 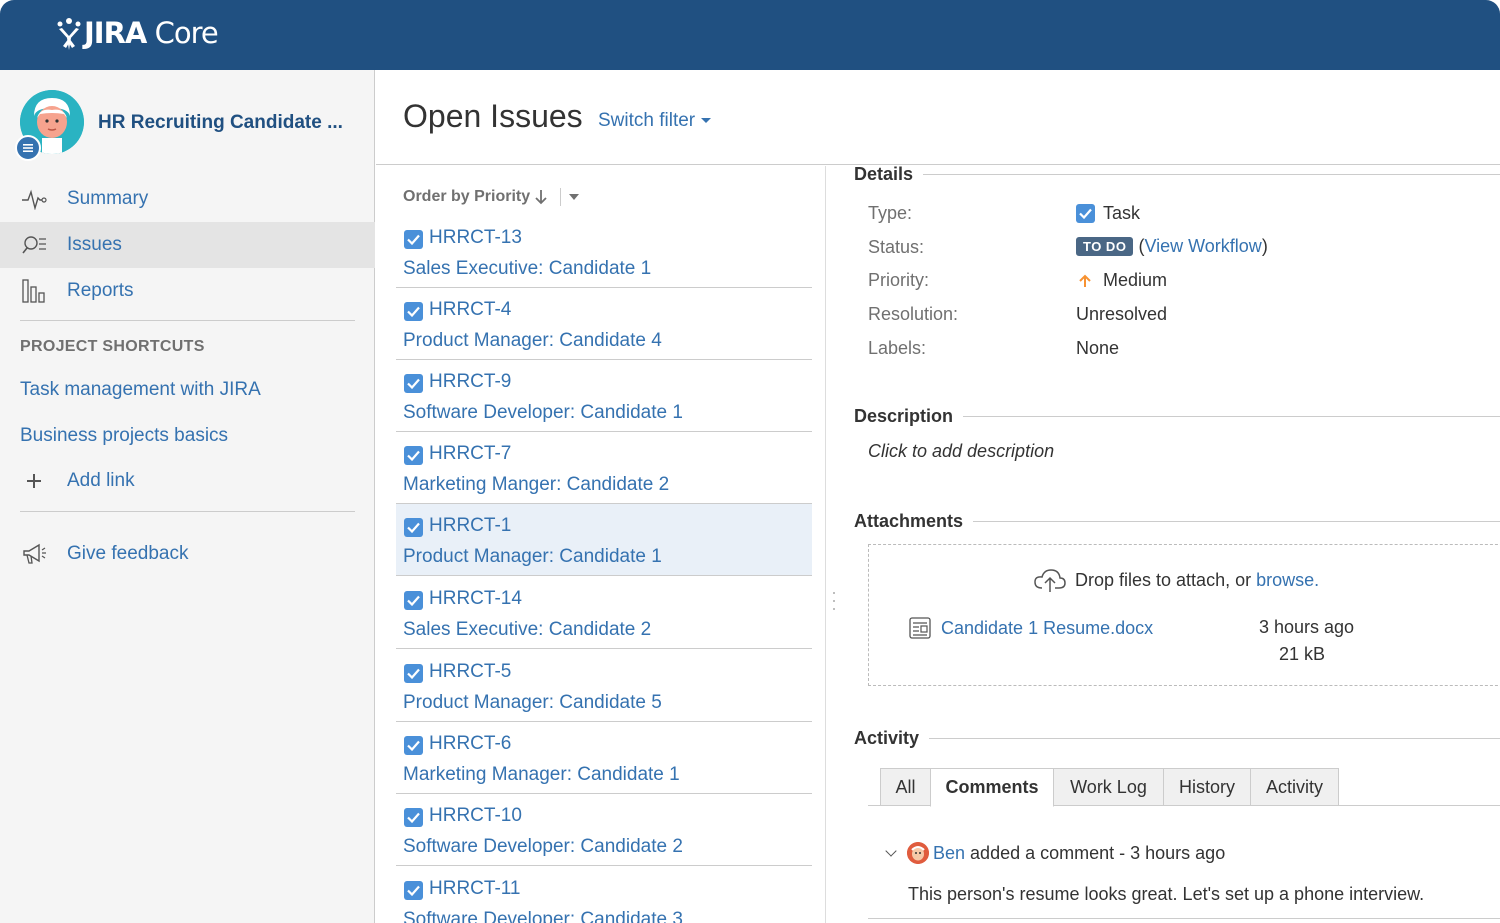 I want to click on issue-summary: Sales Executive: Candidate 1, so click(x=527, y=268).